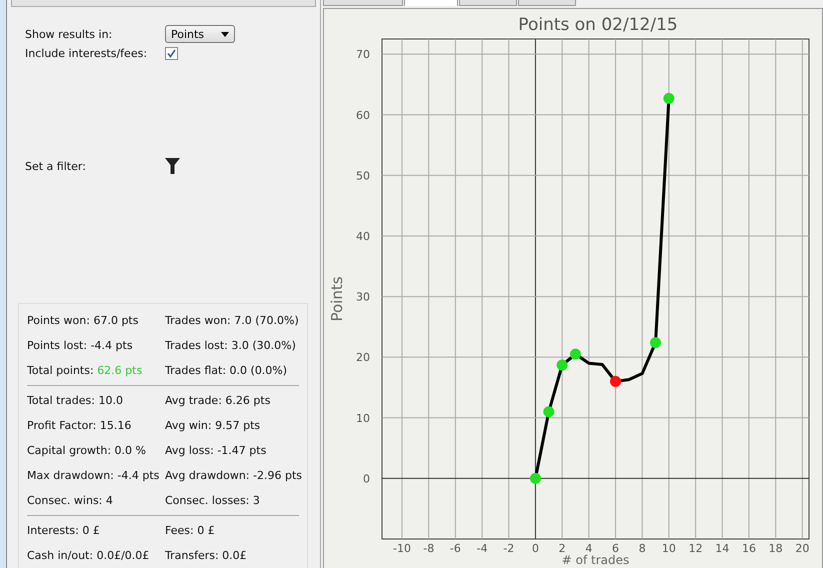 This screenshot has height=568, width=823. What do you see at coordinates (216, 451) in the screenshot?
I see `stat-text: Avg loss: -1.47 pts` at bounding box center [216, 451].